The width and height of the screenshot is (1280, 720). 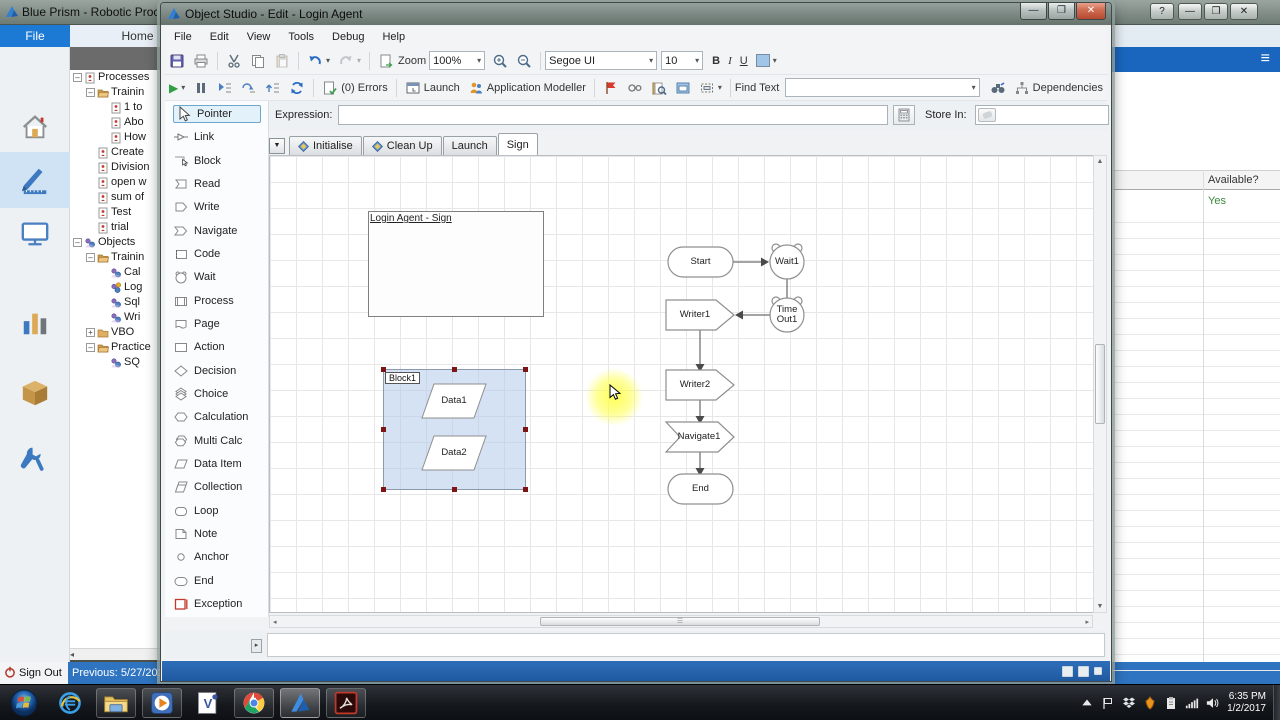 I want to click on tree-item-sum-of: sum of, so click(x=115, y=197).